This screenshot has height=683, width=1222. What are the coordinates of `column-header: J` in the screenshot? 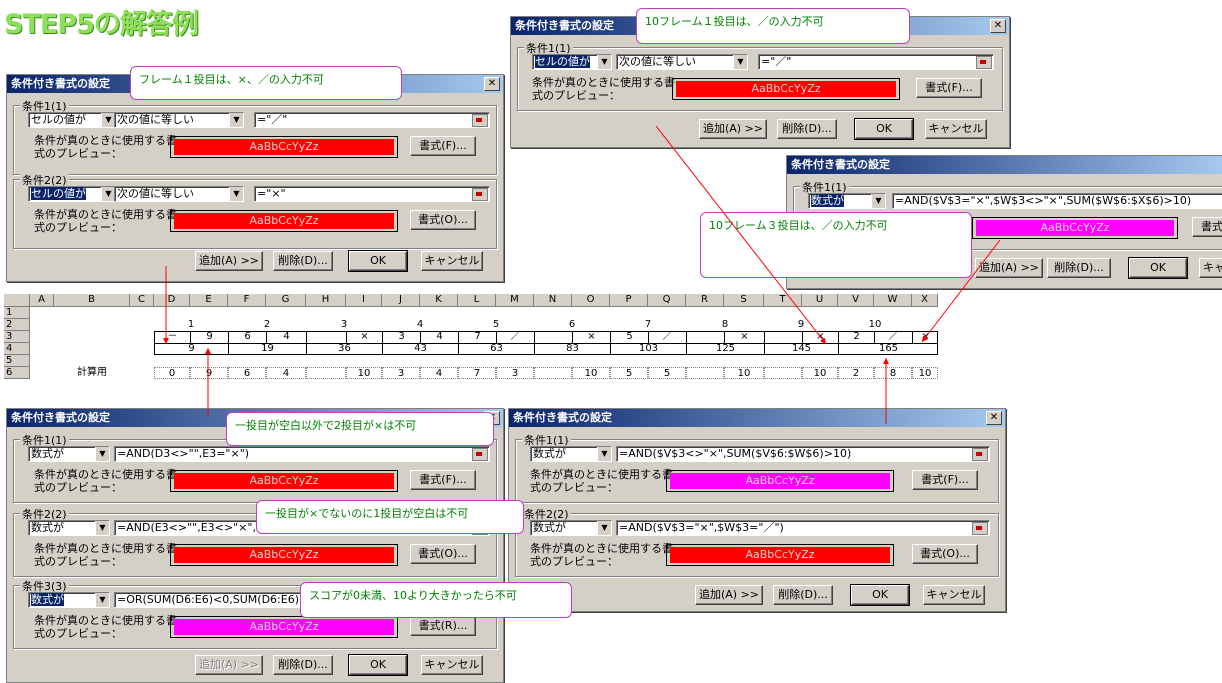 It's located at (401, 300).